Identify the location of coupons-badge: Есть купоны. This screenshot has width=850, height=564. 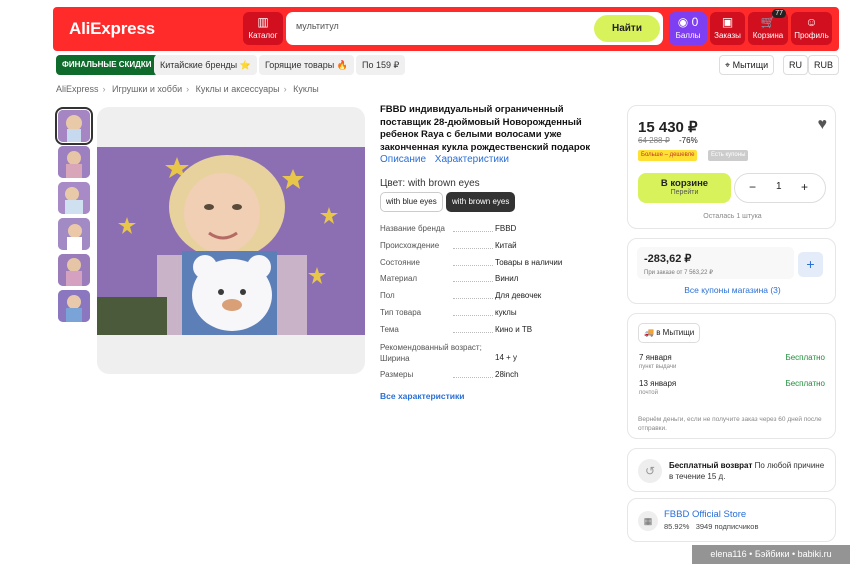
(728, 155).